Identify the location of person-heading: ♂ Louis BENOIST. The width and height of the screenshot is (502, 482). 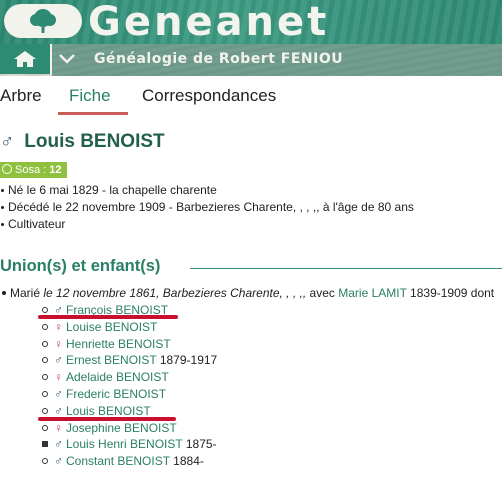
(82, 142).